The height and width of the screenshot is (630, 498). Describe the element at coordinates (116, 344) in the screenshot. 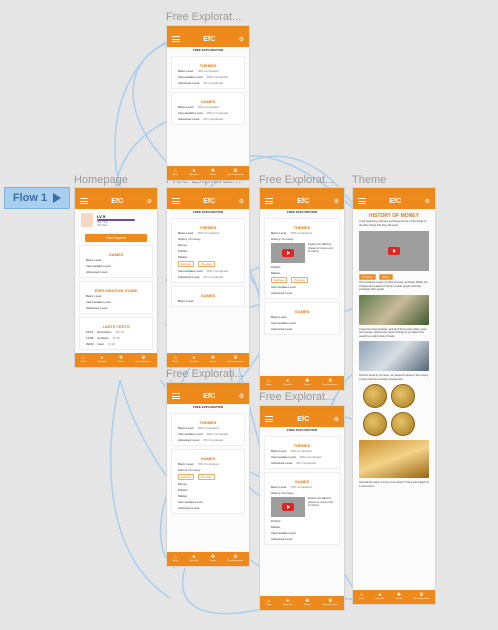

I see `test-row: 09/02 Hero 6/ 10` at that location.